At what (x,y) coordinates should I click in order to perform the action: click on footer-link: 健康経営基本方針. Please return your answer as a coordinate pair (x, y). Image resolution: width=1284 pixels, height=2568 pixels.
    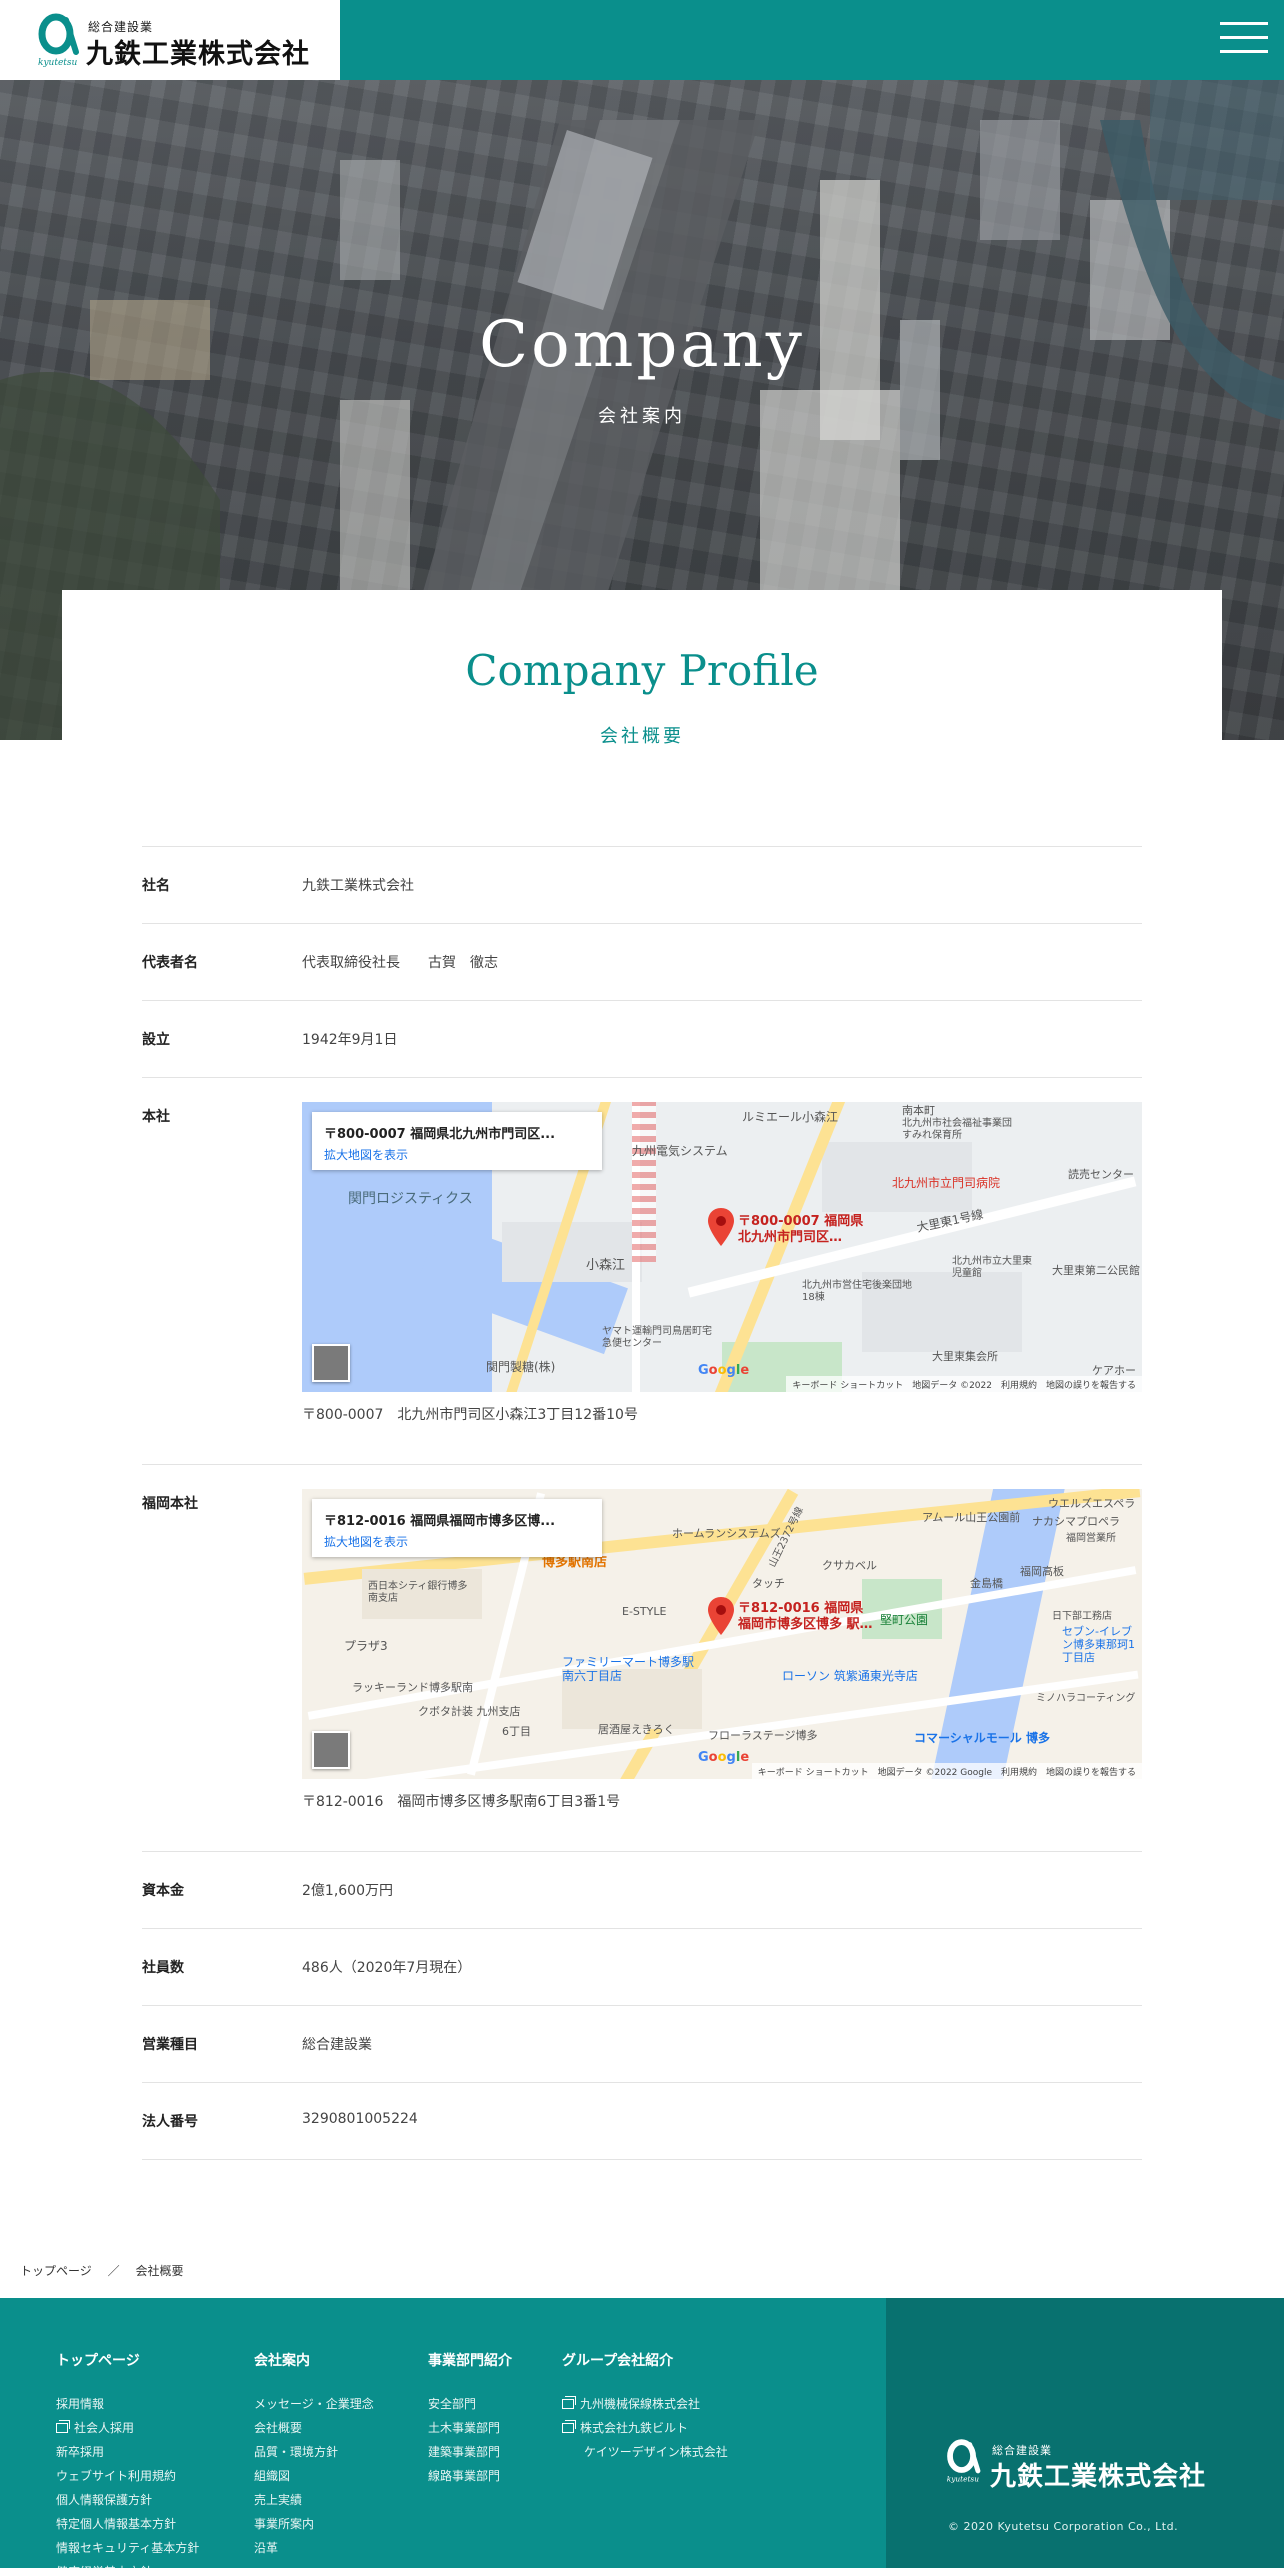
    Looking at the image, I should click on (127, 2564).